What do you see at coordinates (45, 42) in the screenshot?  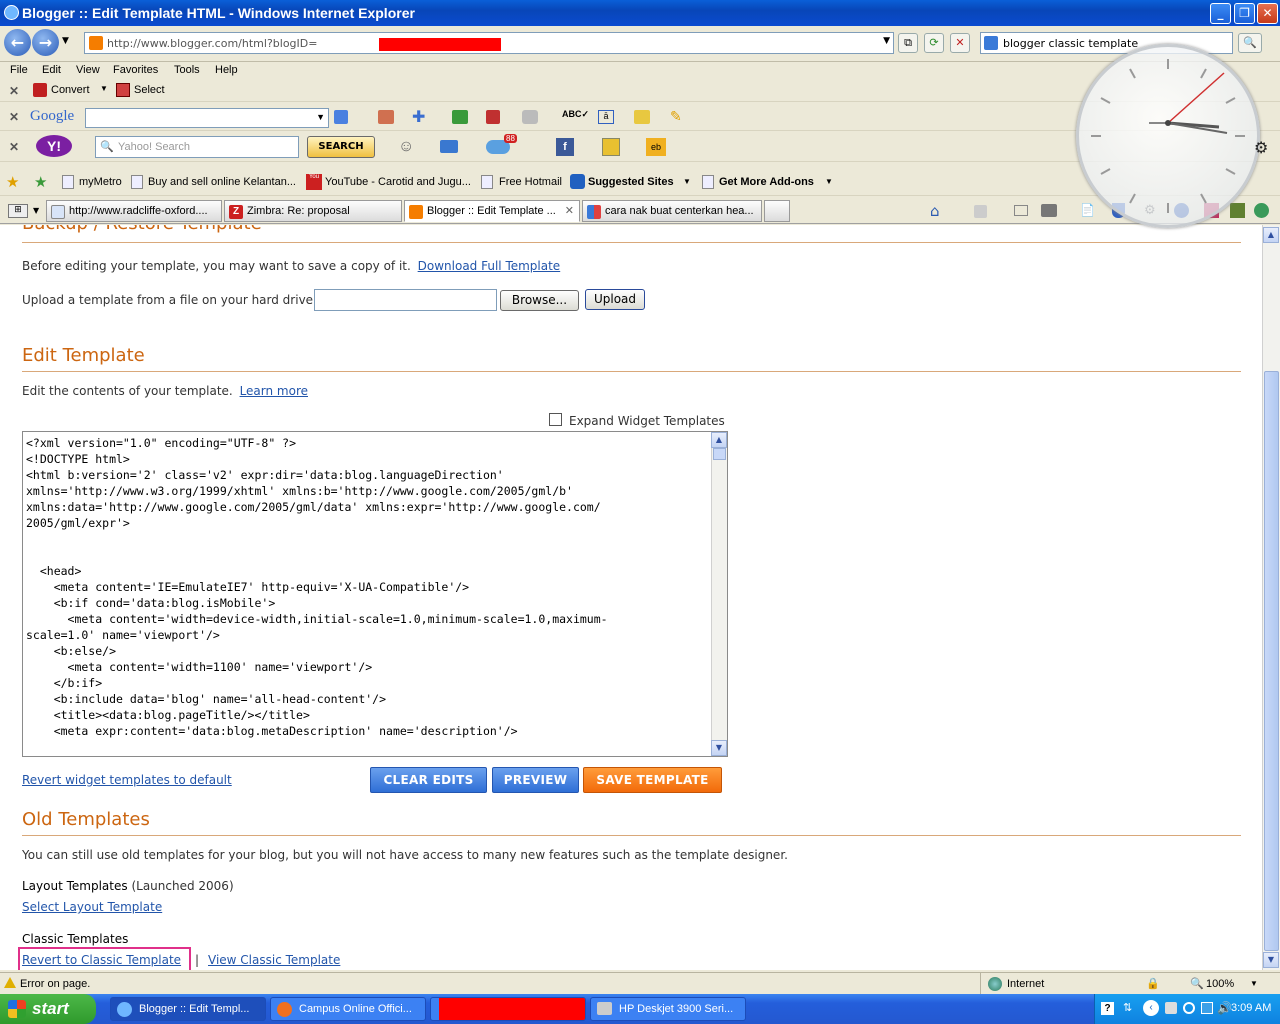 I see `forward-button: →` at bounding box center [45, 42].